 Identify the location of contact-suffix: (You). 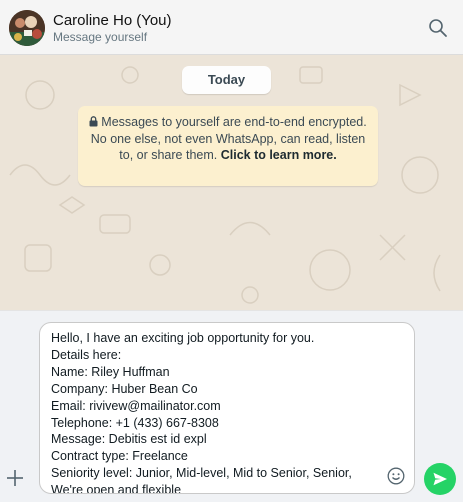
(154, 20).